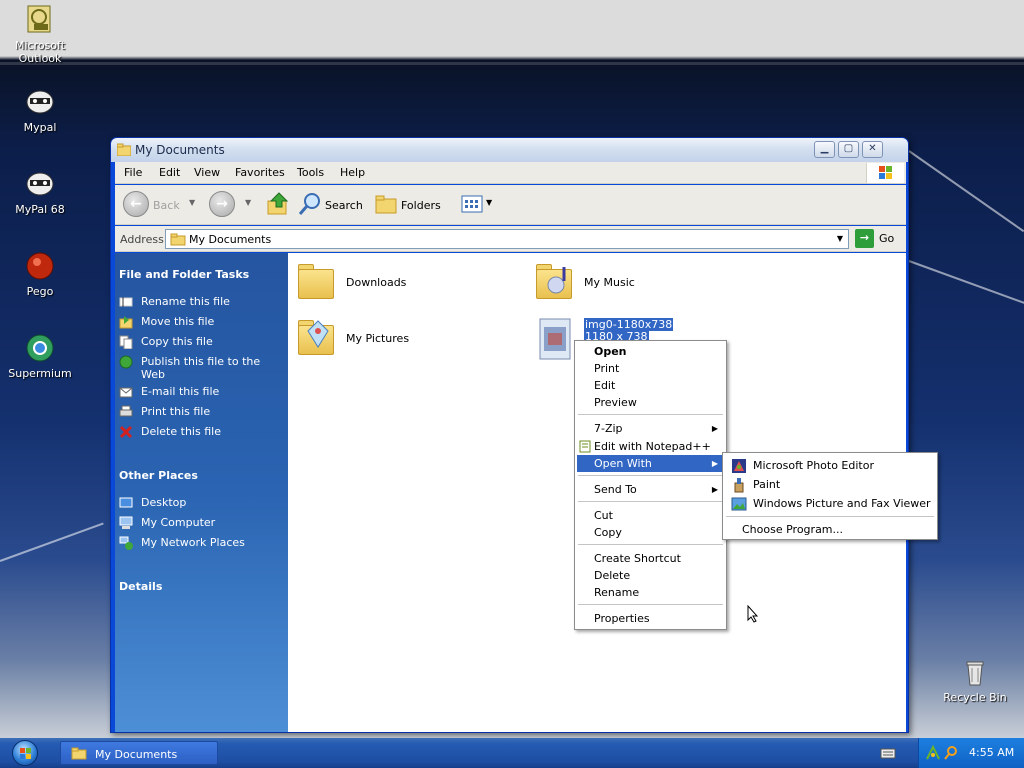 This screenshot has width=1024, height=768. What do you see at coordinates (126, 411) in the screenshot?
I see `printer-icon` at bounding box center [126, 411].